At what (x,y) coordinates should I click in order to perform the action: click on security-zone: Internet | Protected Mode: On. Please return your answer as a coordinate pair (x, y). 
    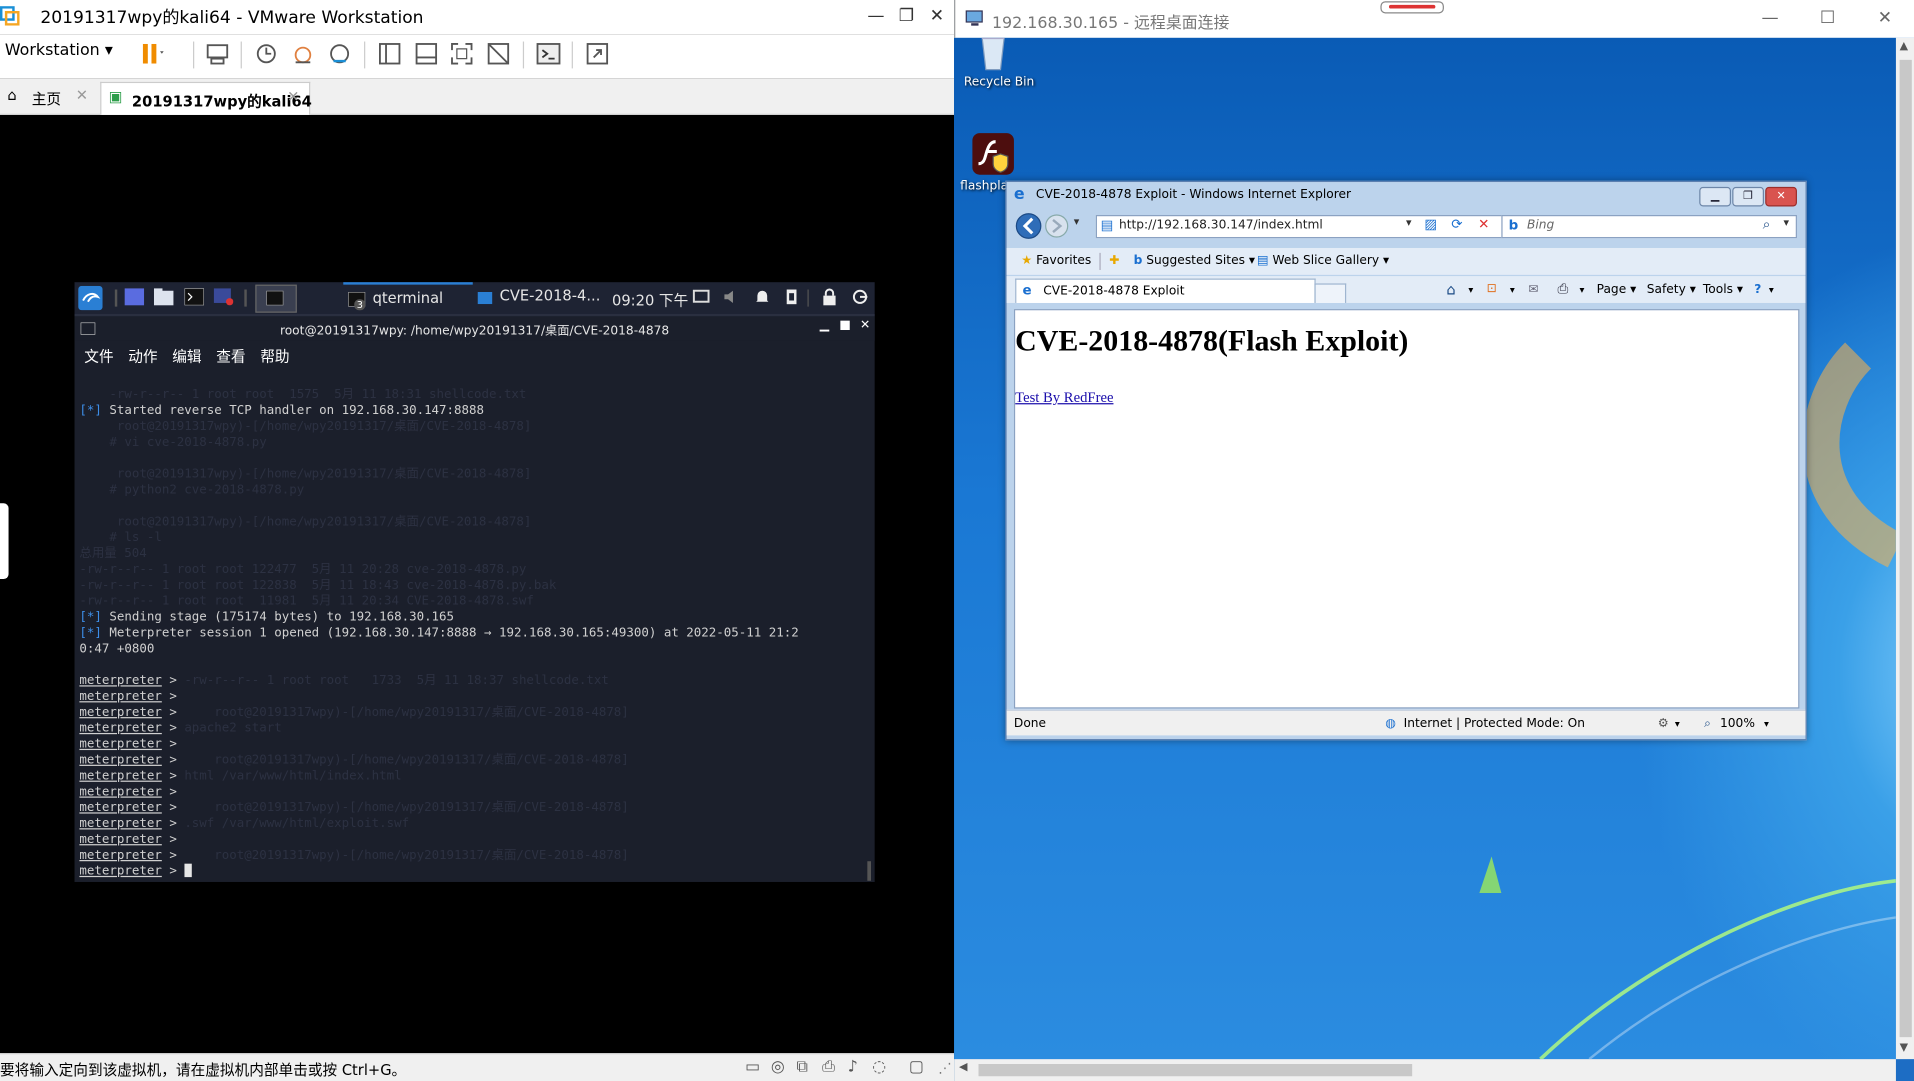
    Looking at the image, I should click on (1494, 723).